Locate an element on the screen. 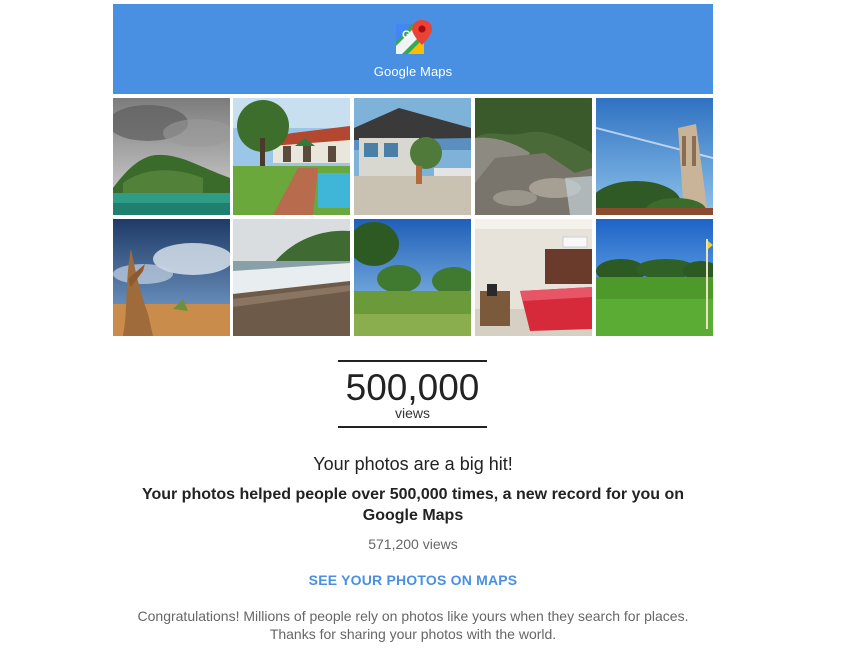 Image resolution: width=843 pixels, height=658 pixels. rocky-stream-photo is located at coordinates (533, 156).